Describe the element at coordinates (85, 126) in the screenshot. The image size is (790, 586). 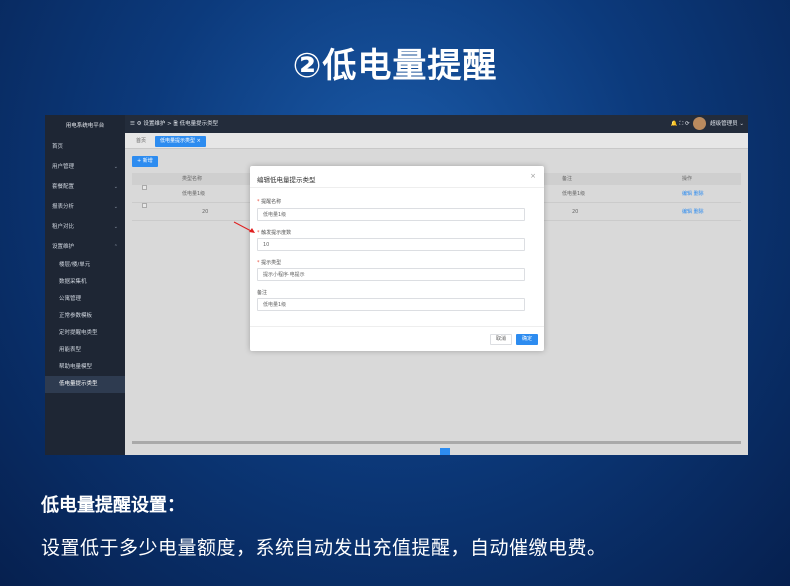
I see `sidebar-brand: 用电系统电平台` at that location.